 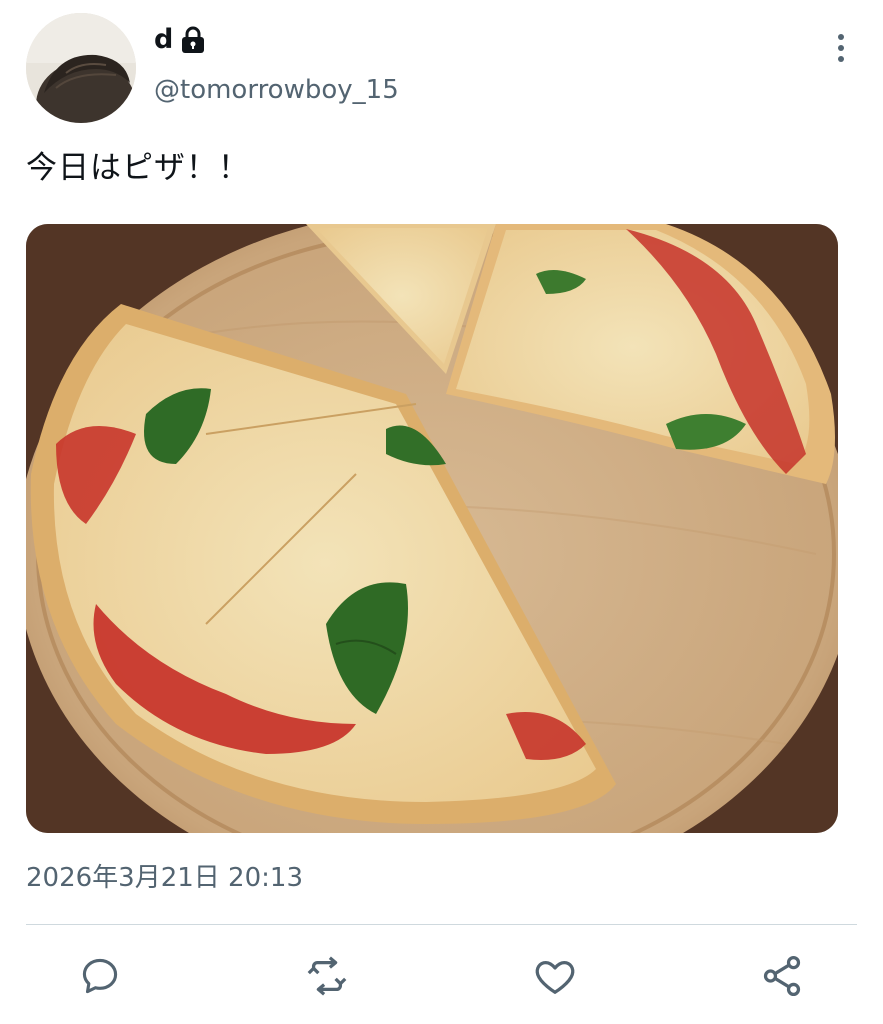 What do you see at coordinates (276, 90) in the screenshot?
I see `user-handle: @tomorrowboy_15` at bounding box center [276, 90].